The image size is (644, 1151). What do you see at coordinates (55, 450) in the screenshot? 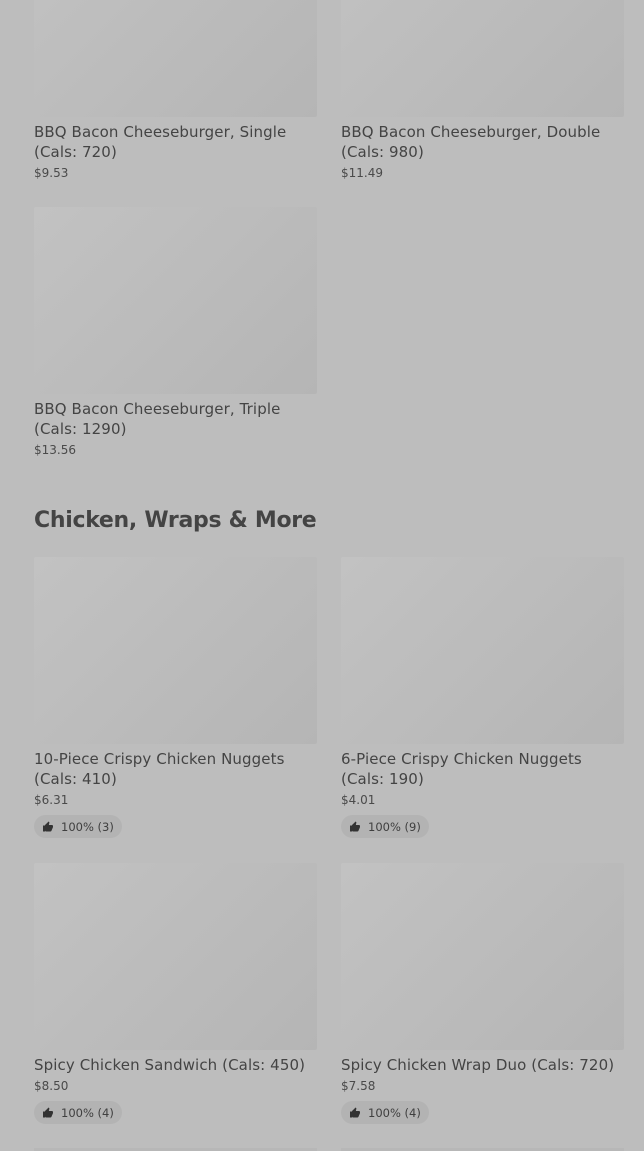
I see `menu-item-price: $13.56` at bounding box center [55, 450].